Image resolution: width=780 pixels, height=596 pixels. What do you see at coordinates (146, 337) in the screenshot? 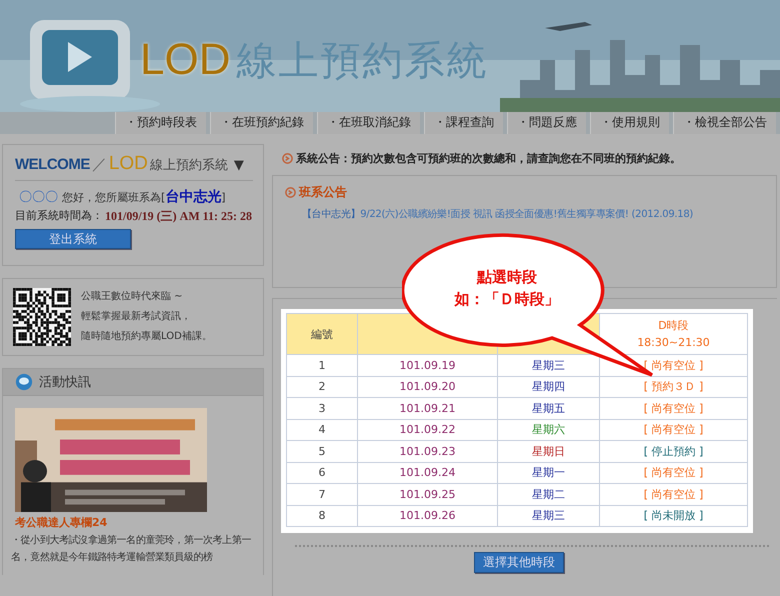
I see `promo-text: 隨時隨地預約專屬LOD補課。` at bounding box center [146, 337].